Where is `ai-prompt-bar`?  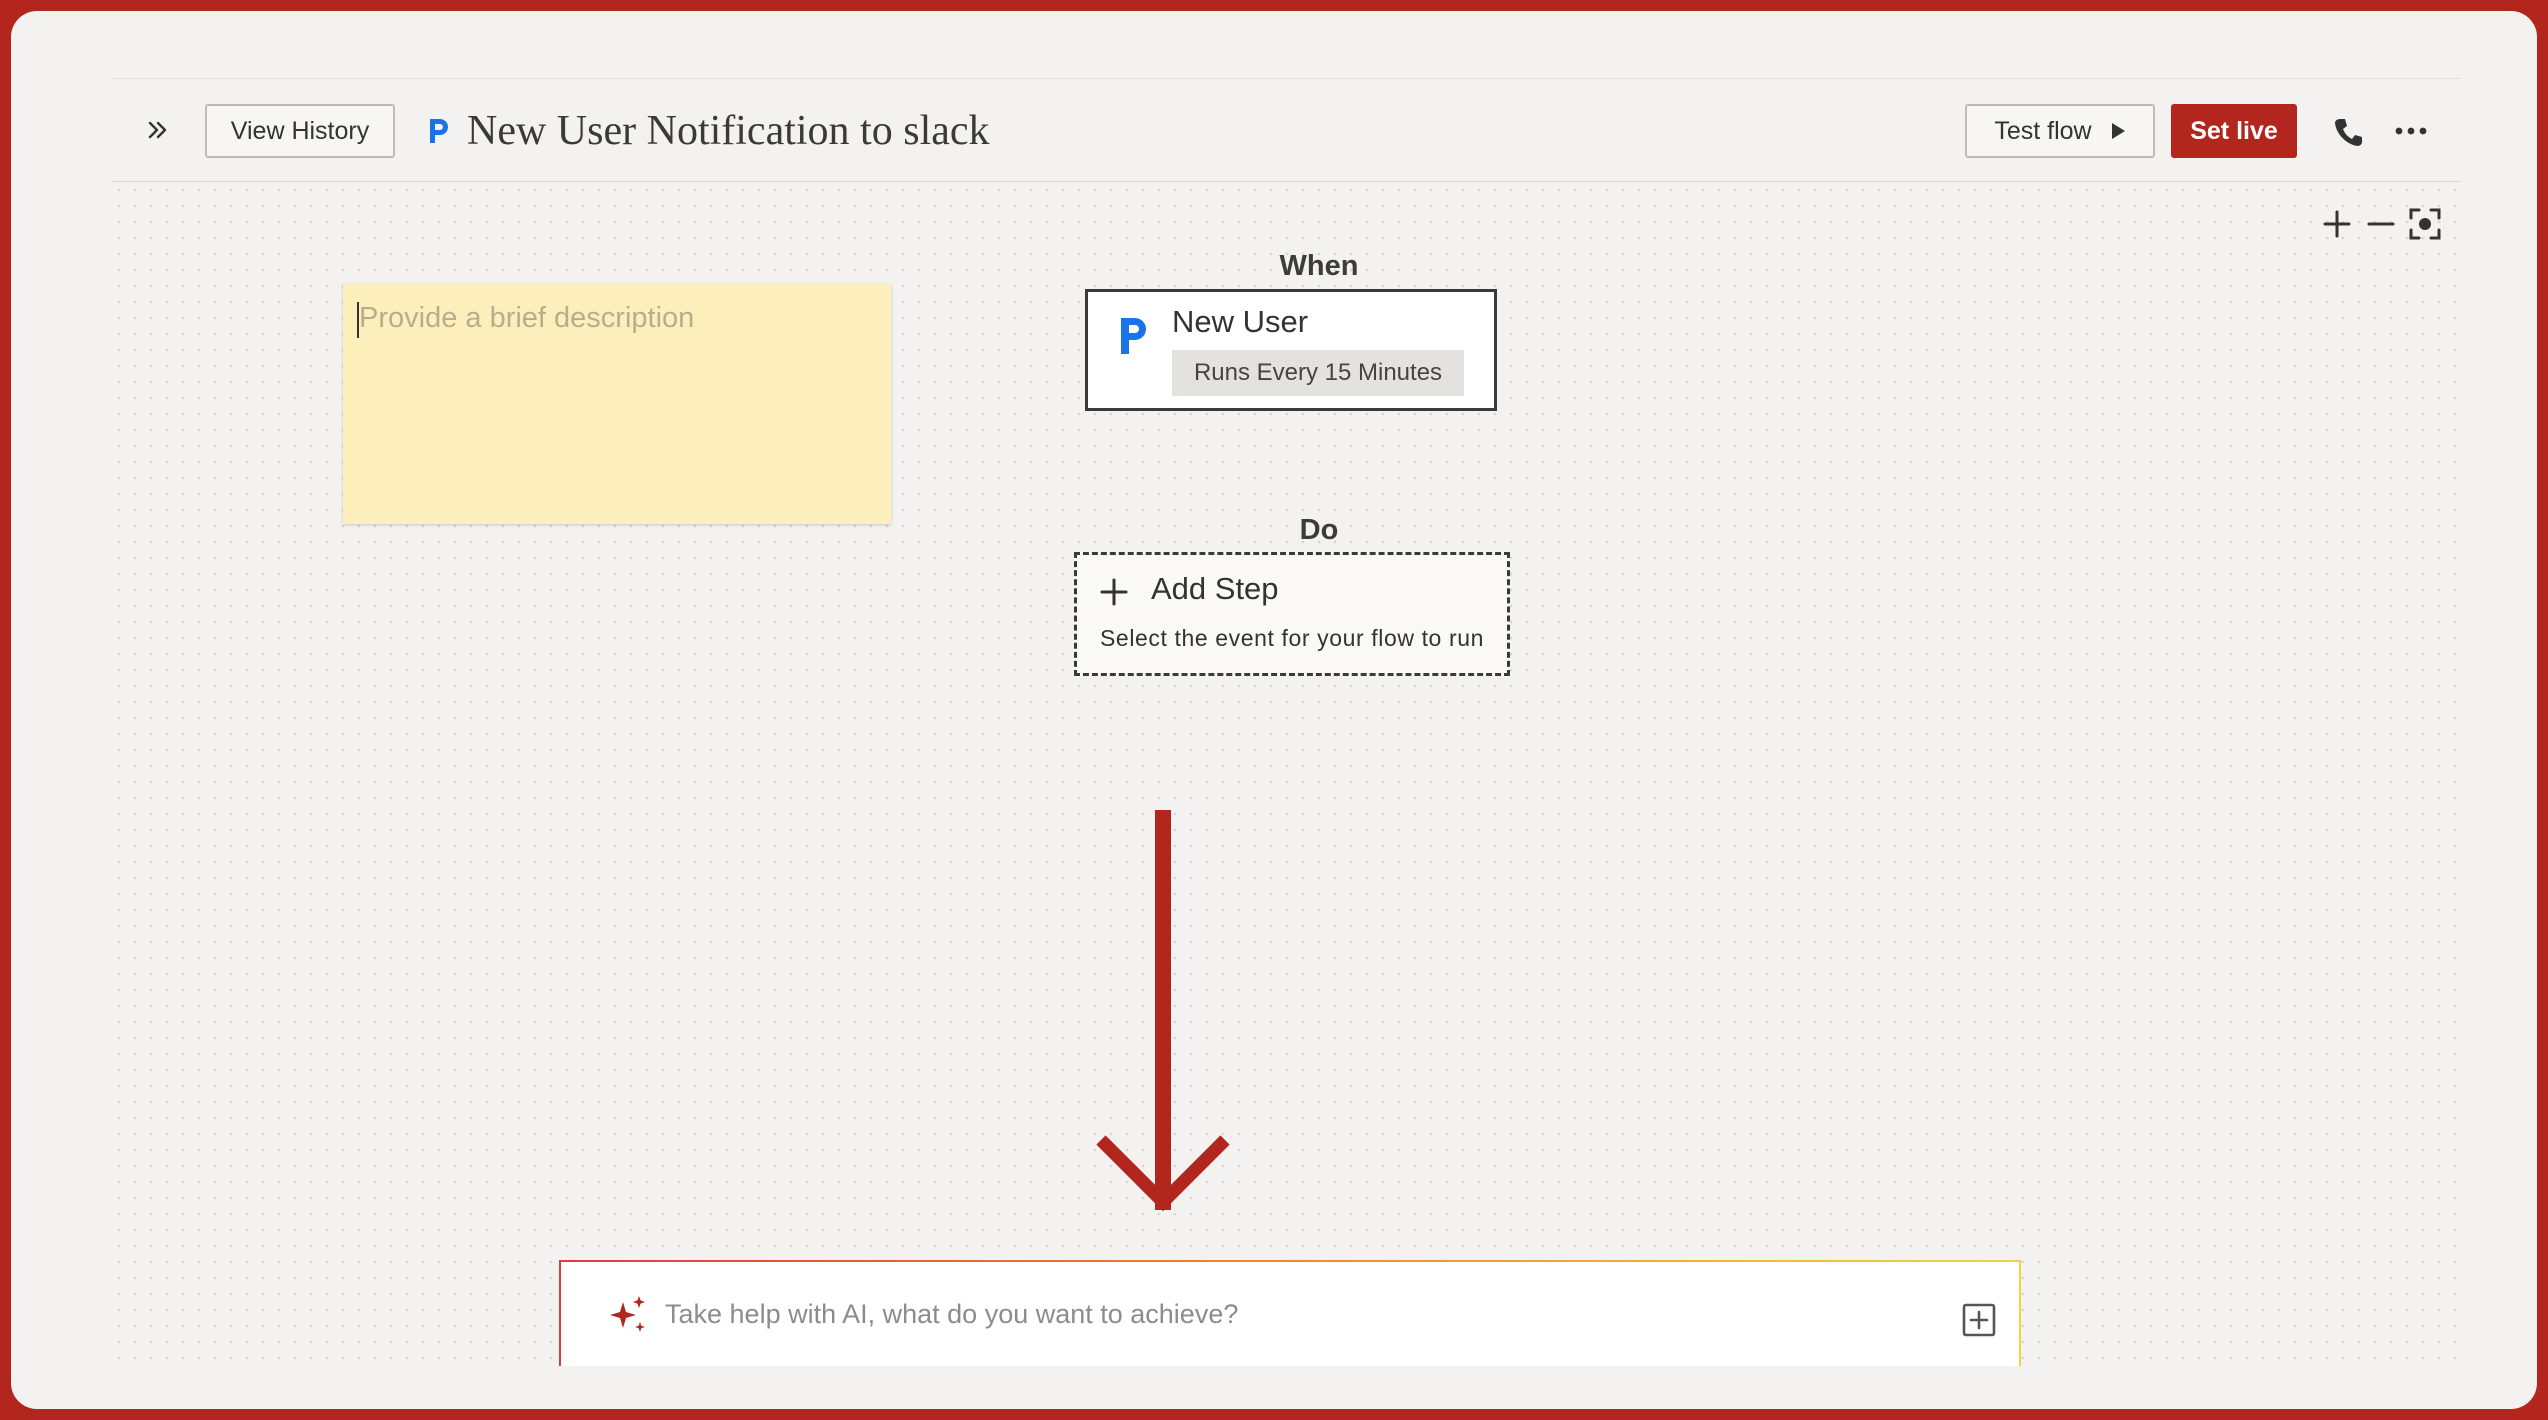 ai-prompt-bar is located at coordinates (1290, 1313).